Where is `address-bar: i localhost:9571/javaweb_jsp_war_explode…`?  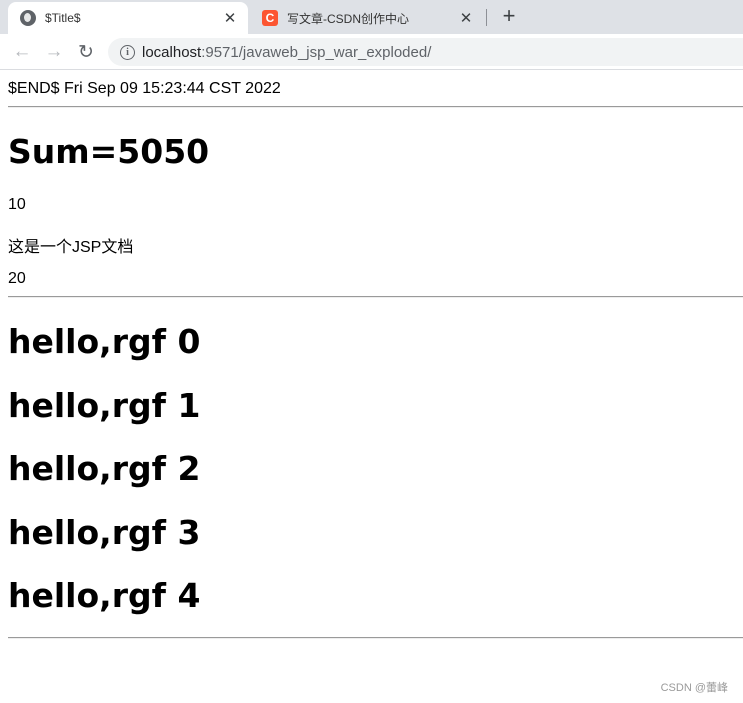 address-bar: i localhost:9571/javaweb_jsp_war_explode… is located at coordinates (425, 52).